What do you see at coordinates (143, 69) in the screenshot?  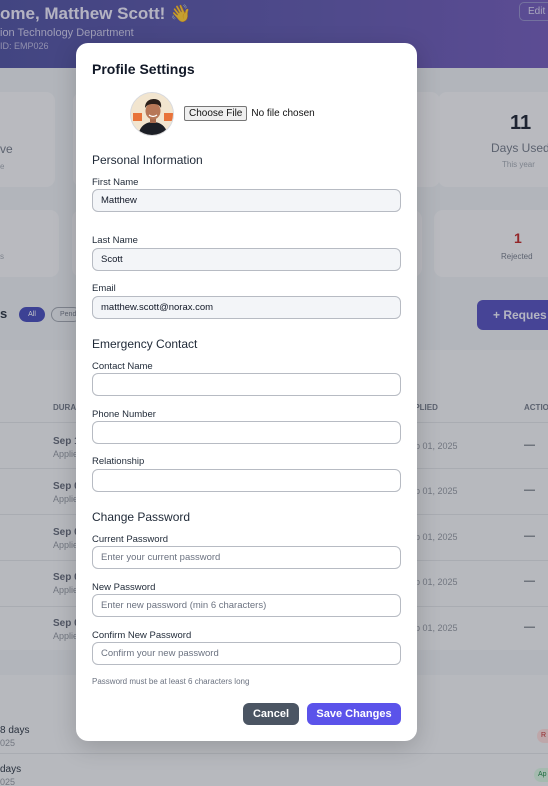 I see `modal-title: Profile Settings` at bounding box center [143, 69].